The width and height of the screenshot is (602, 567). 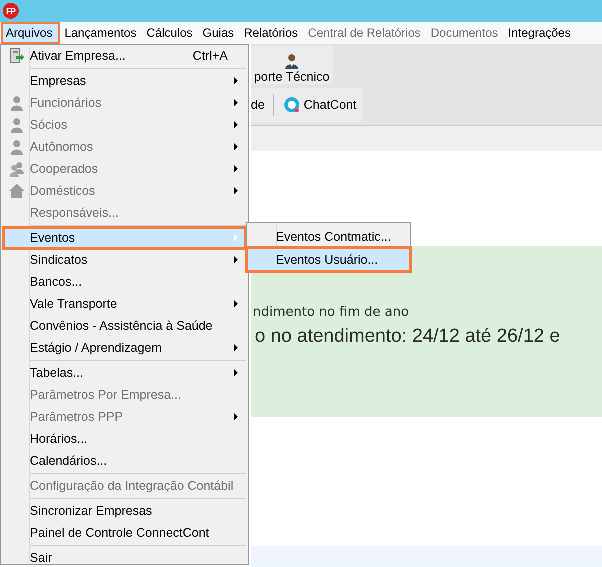 What do you see at coordinates (124, 238) in the screenshot?
I see `menu-item: Eventos` at bounding box center [124, 238].